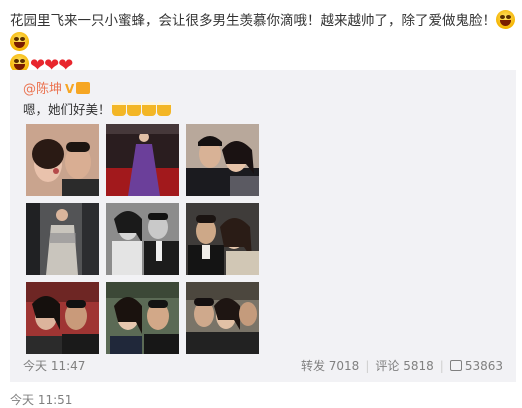 The height and width of the screenshot is (408, 522). What do you see at coordinates (41, 399) in the screenshot?
I see `post-time: 今天 11:51` at bounding box center [41, 399].